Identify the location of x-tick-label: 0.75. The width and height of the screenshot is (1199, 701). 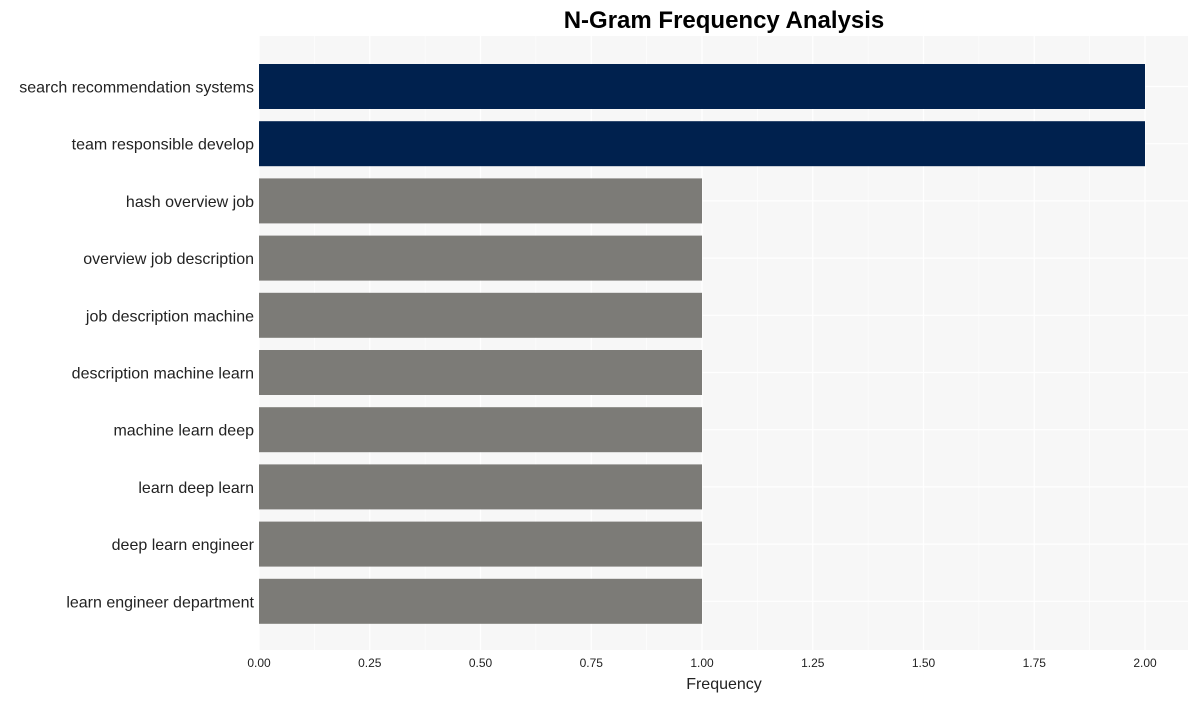
(592, 663).